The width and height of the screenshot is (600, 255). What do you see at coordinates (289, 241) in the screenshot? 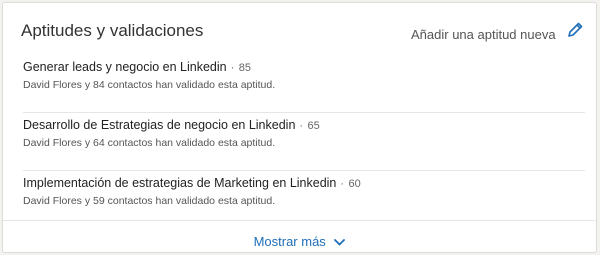
I see `show-more-label: Mostrar más` at bounding box center [289, 241].